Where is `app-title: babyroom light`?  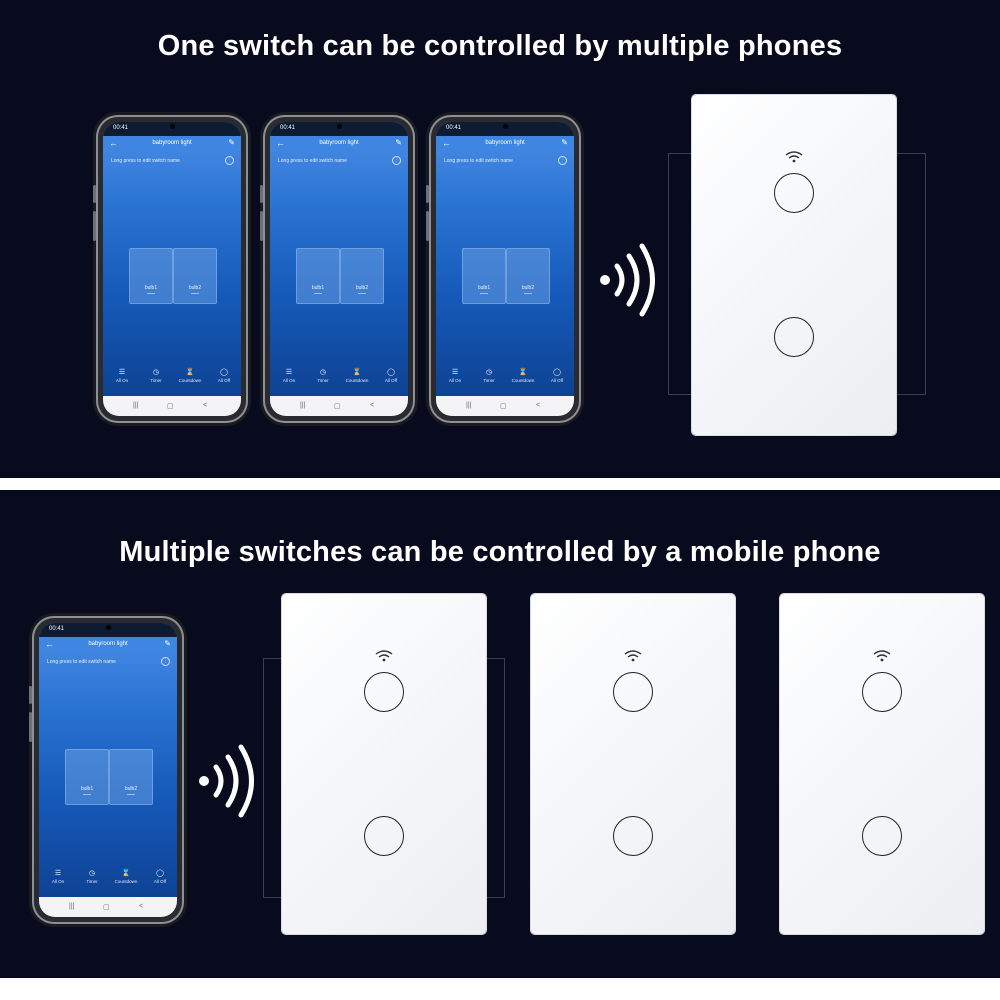
app-title: babyroom light is located at coordinates (505, 143).